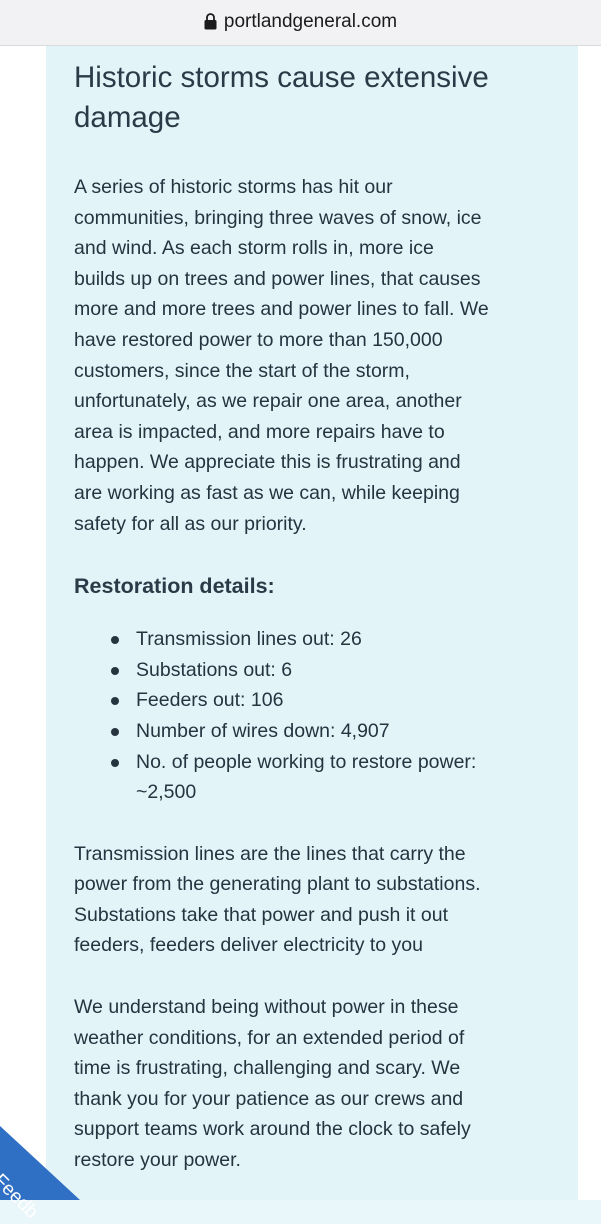 The height and width of the screenshot is (1224, 601). What do you see at coordinates (310, 22) in the screenshot?
I see `url-text: portlandgeneral.com` at bounding box center [310, 22].